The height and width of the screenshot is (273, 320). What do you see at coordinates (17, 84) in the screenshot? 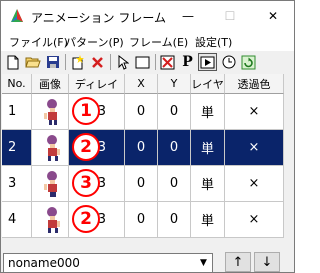
I see `column-header-no: No.` at bounding box center [17, 84].